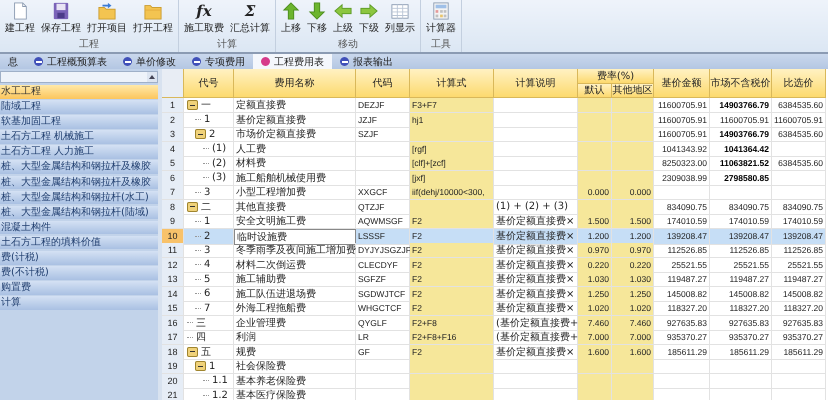 Image resolution: width=828 pixels, height=400 pixels. Describe the element at coordinates (153, 19) in the screenshot. I see `toolbar-button: 打开工程` at that location.